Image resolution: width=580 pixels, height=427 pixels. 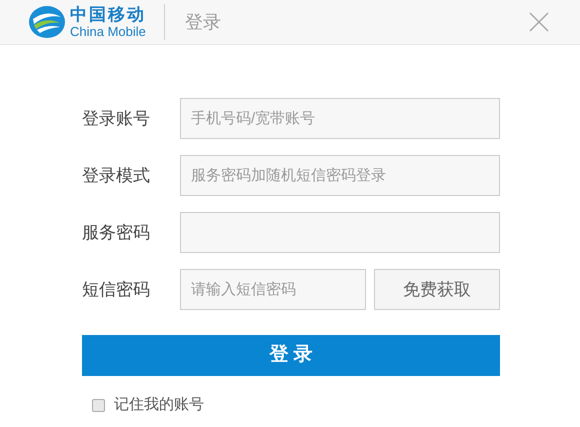 What do you see at coordinates (116, 233) in the screenshot?
I see `field-label: 服务密码` at bounding box center [116, 233].